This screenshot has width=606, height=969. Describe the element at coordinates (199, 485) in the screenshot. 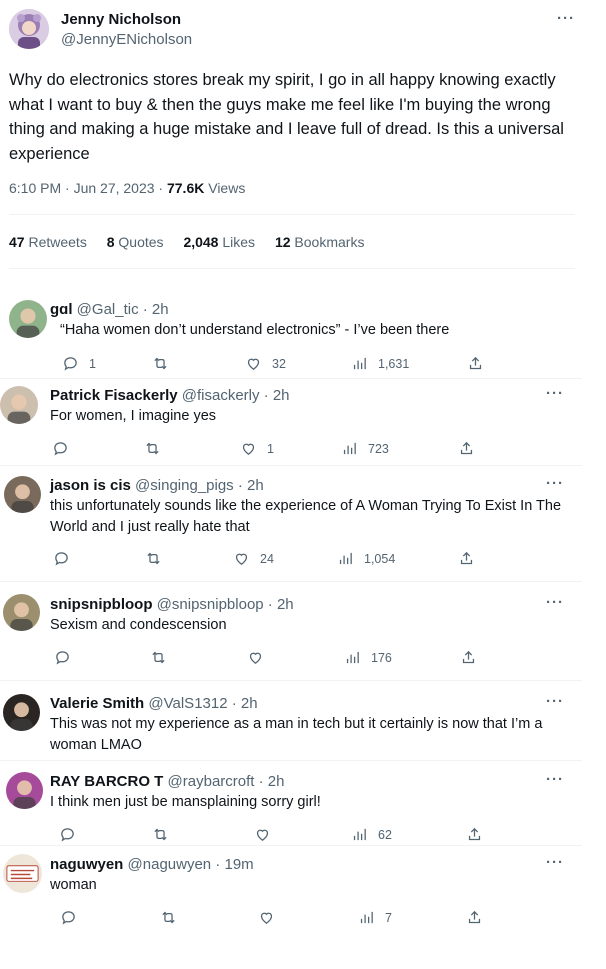

I see `author-handle: @singing_pigs · 2h` at that location.